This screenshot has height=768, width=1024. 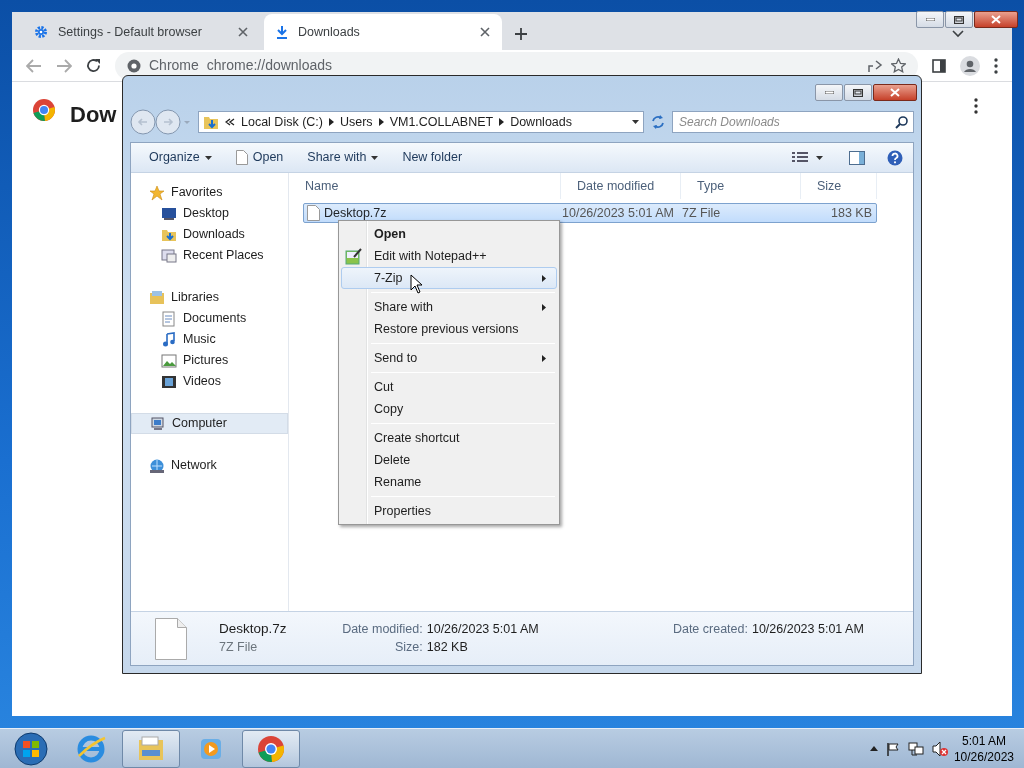 I want to click on profile-icon, so click(x=970, y=65).